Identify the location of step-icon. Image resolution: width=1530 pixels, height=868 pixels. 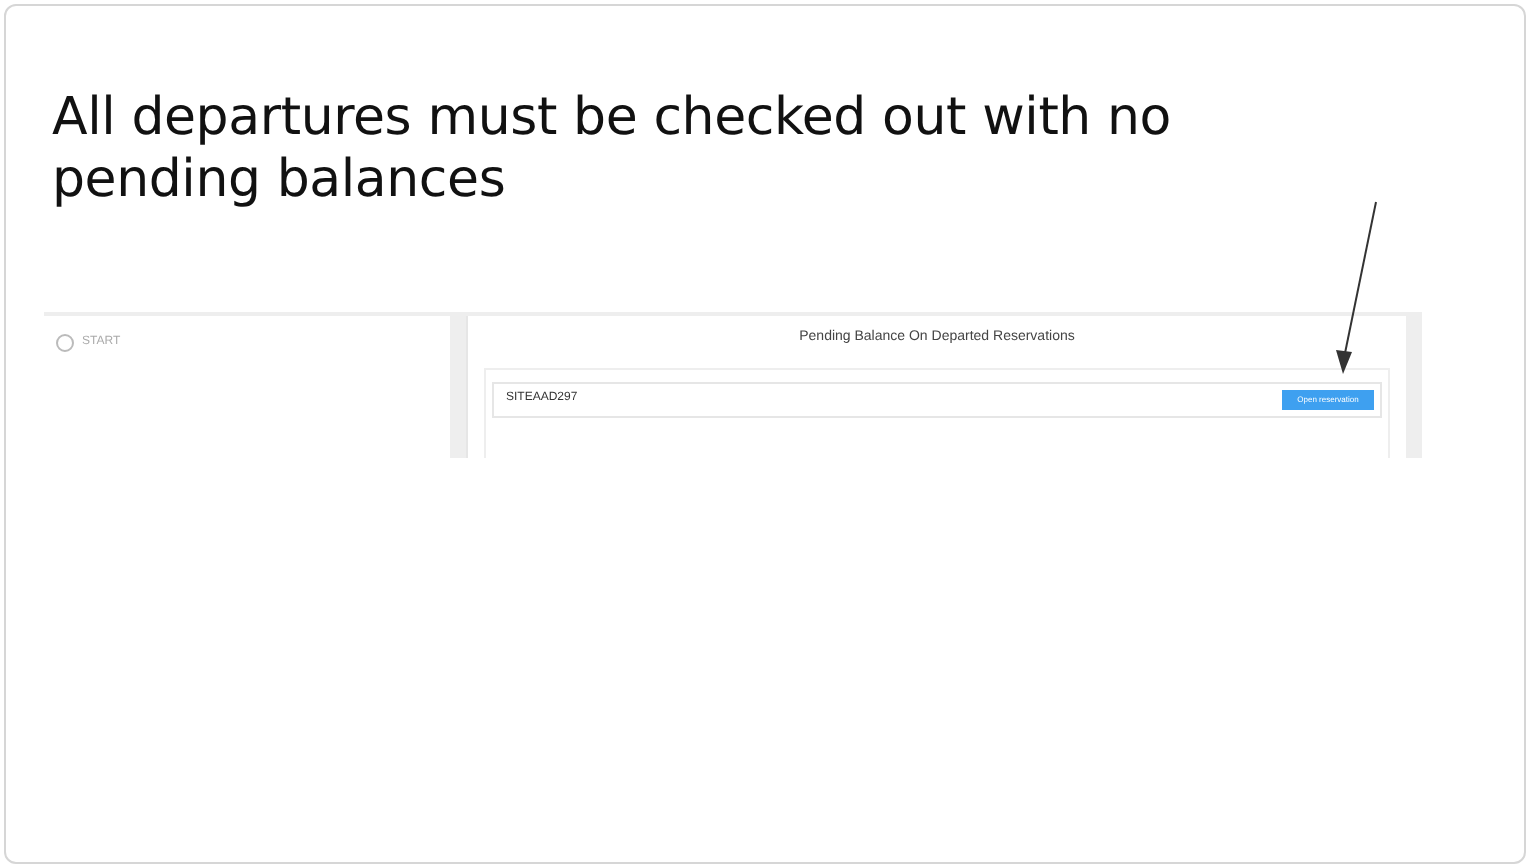
(65, 343).